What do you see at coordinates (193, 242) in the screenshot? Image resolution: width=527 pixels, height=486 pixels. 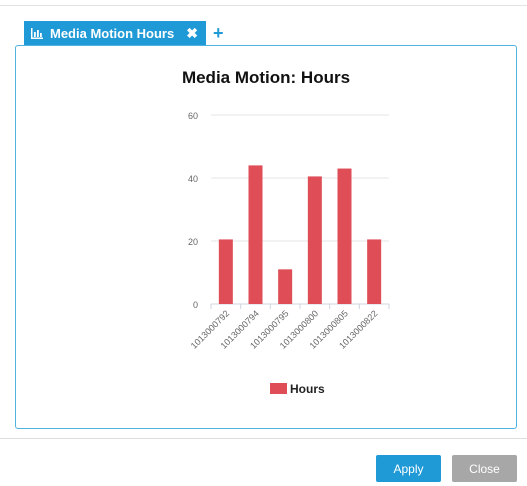 I see `y-tick-label: 20` at bounding box center [193, 242].